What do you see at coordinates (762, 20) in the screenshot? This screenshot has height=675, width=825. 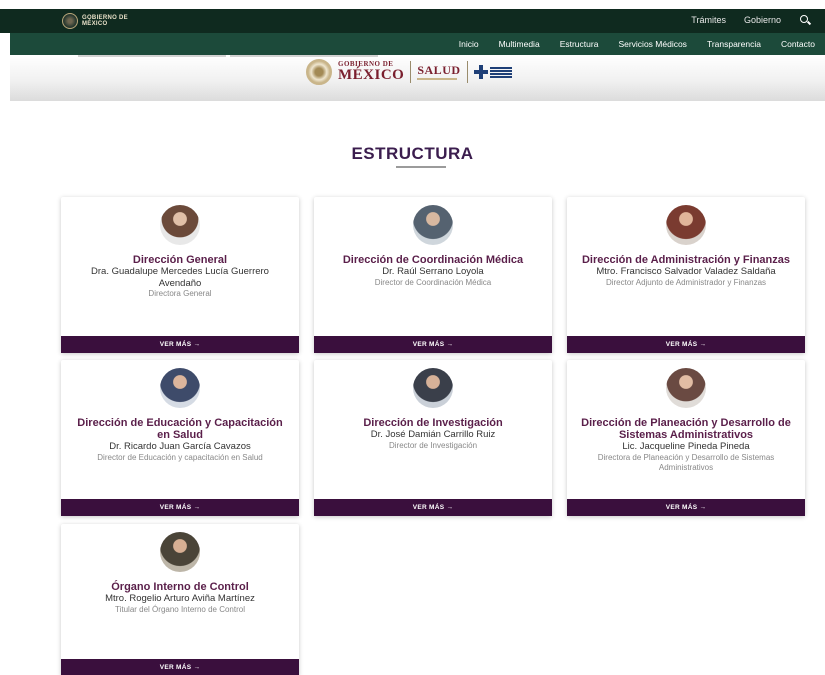 I see `link-gobierno: Gobierno` at bounding box center [762, 20].